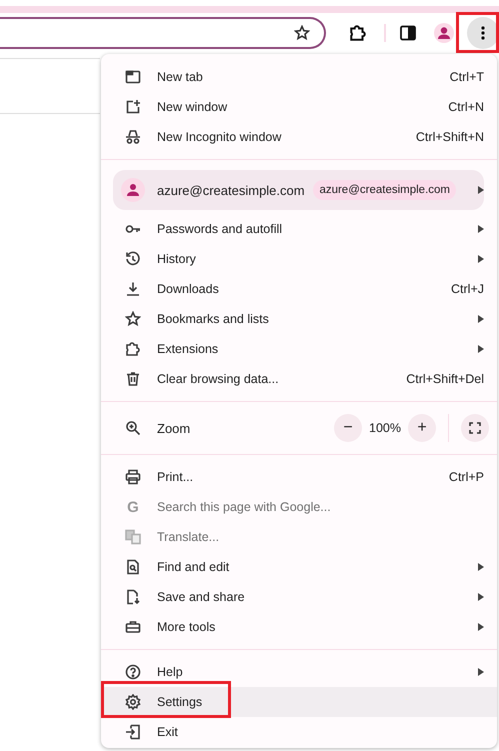 The width and height of the screenshot is (499, 751). I want to click on zoom-in-button: +, so click(422, 428).